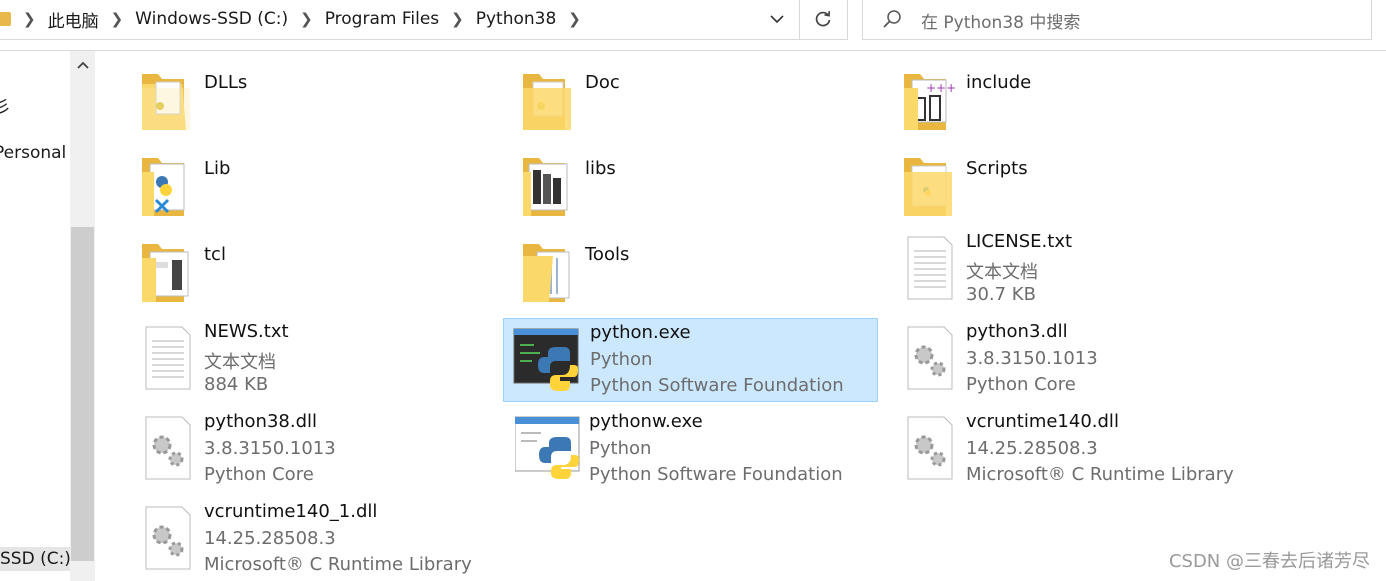 The image size is (1386, 581). What do you see at coordinates (646, 421) in the screenshot?
I see `item-name: pythonw.exe` at bounding box center [646, 421].